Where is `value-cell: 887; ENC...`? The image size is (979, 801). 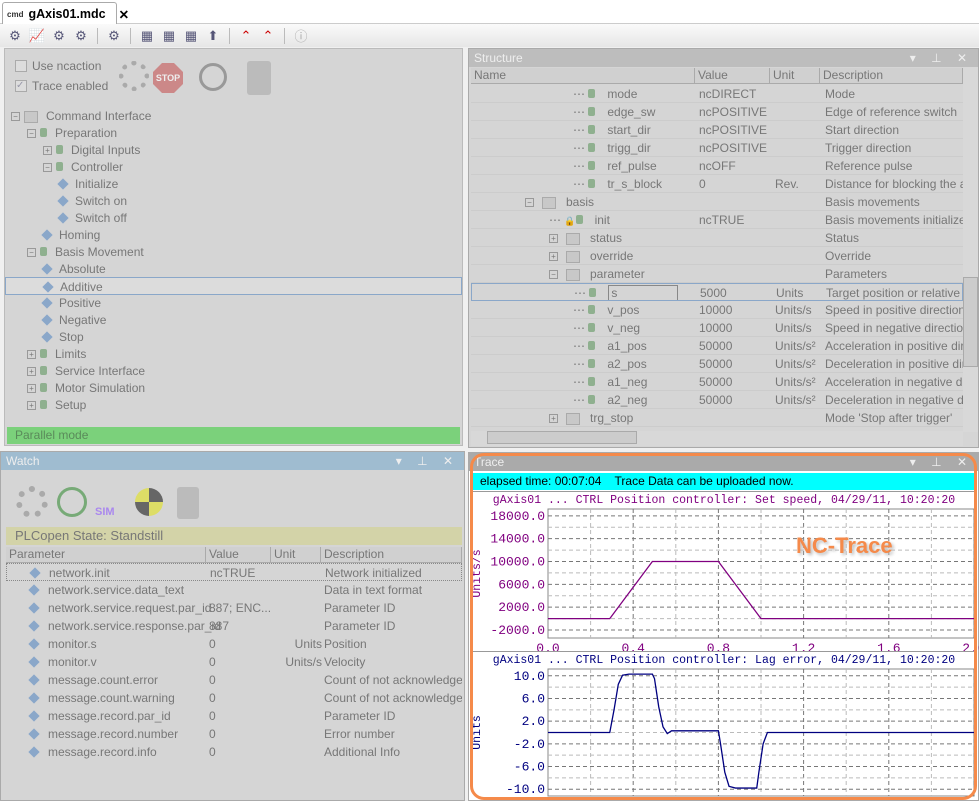 value-cell: 887; ENC... is located at coordinates (240, 608).